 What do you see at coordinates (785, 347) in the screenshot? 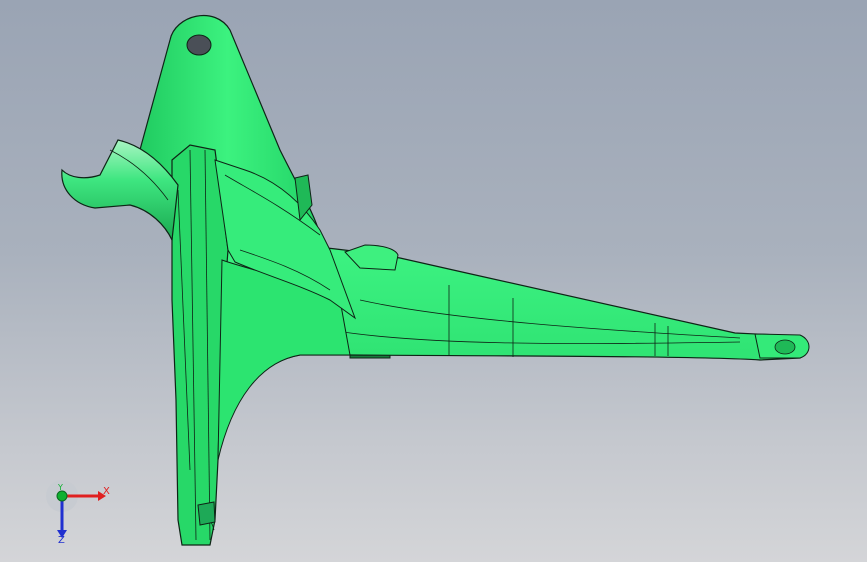
I see `arm-end-hole` at bounding box center [785, 347].